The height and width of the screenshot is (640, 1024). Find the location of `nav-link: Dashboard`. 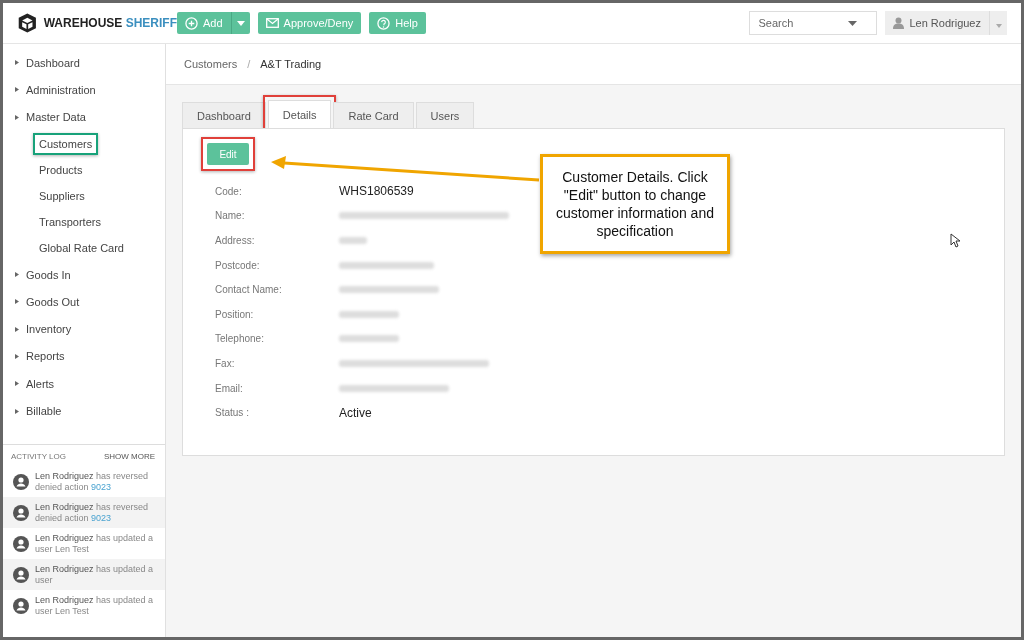

nav-link: Dashboard is located at coordinates (53, 62).